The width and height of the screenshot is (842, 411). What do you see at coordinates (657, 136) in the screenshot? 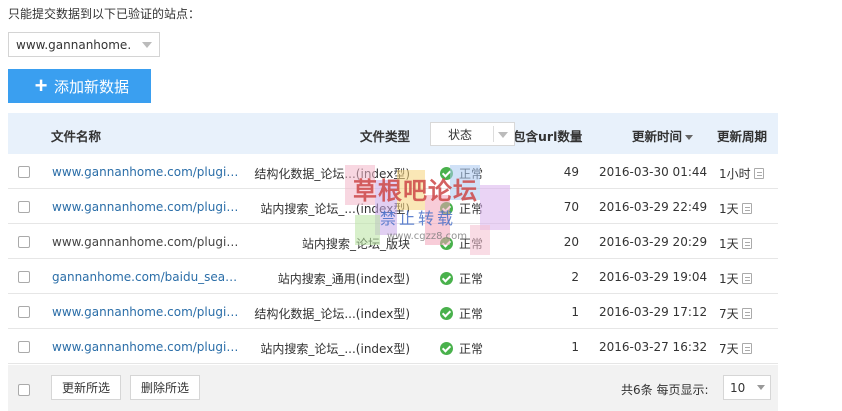
I see `header-update-time-label: 更新时间` at bounding box center [657, 136].